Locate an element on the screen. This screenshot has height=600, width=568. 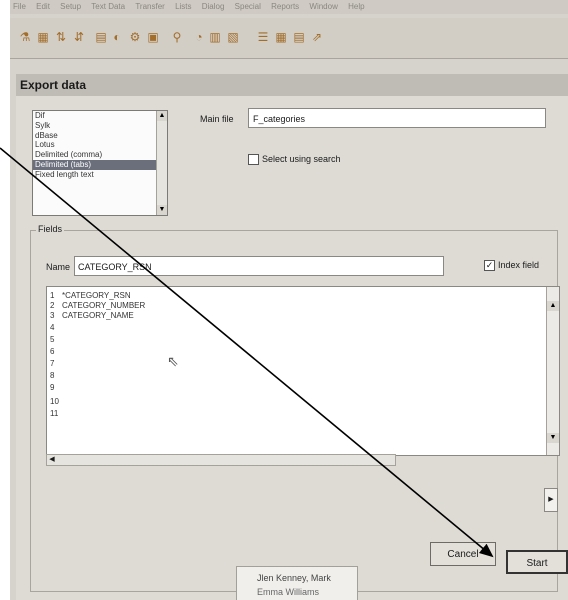
select-using-search-checkbox is located at coordinates (253, 159).